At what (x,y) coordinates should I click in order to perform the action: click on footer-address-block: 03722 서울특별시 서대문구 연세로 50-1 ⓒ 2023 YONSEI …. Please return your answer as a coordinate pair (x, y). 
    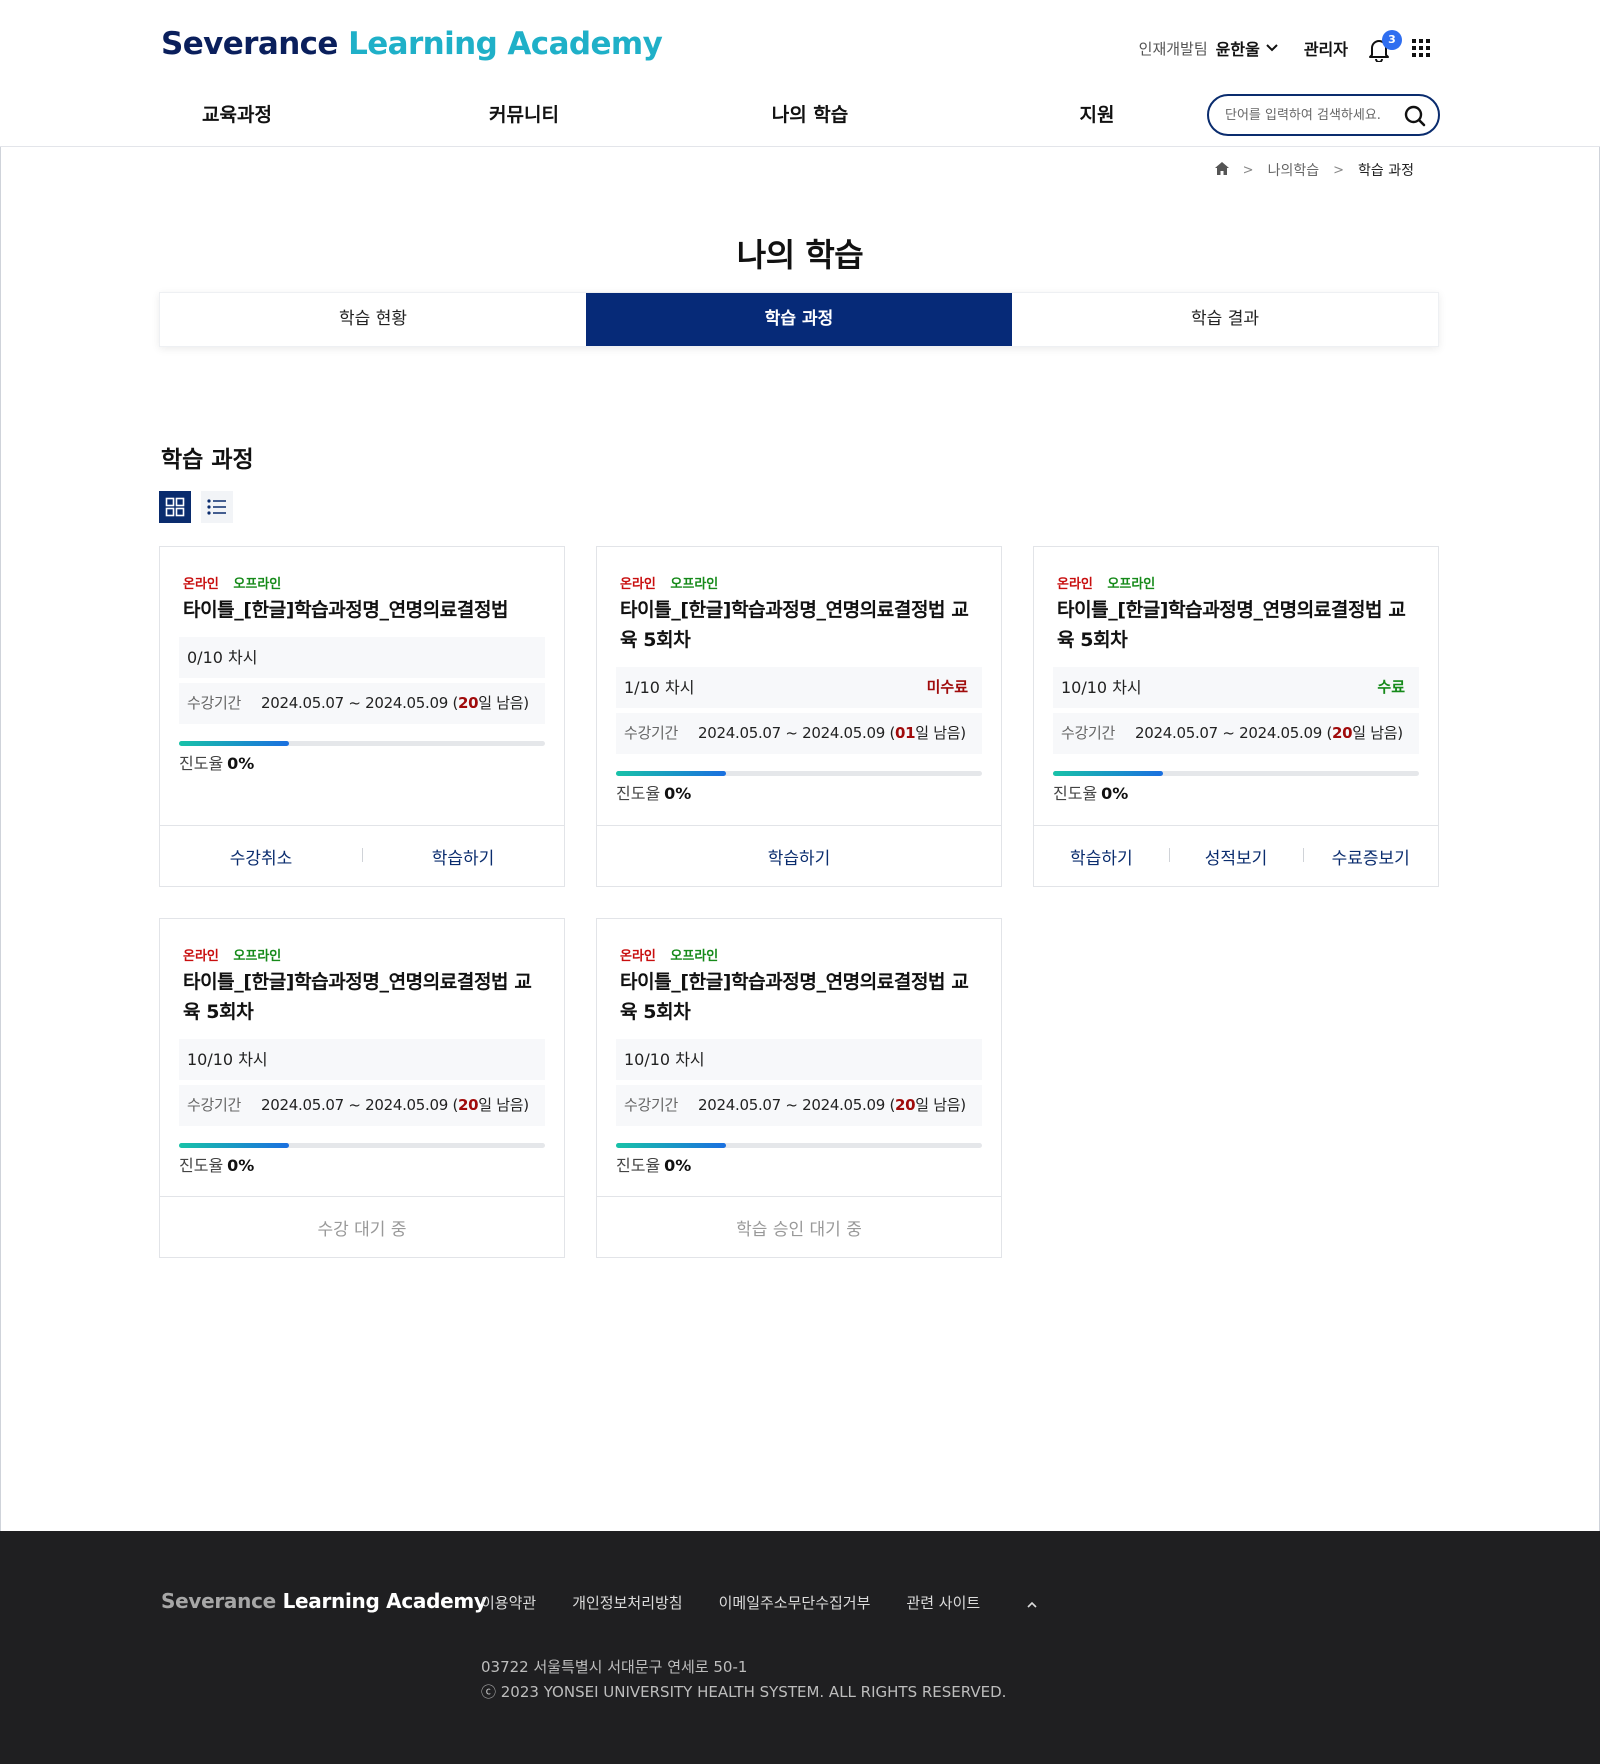
    Looking at the image, I should click on (743, 1680).